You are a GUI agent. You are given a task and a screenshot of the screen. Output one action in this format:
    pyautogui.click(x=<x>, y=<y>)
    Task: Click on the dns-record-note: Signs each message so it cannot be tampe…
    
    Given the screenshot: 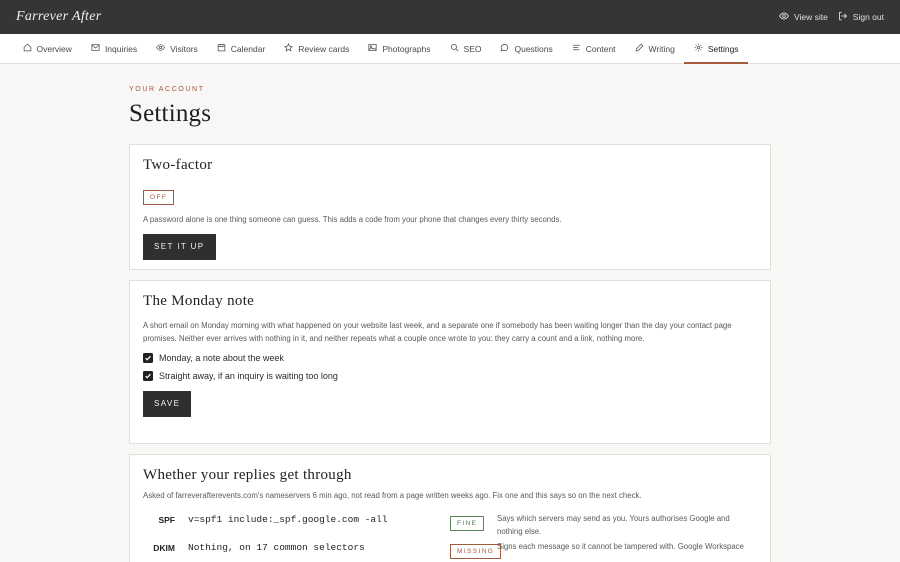 What is the action you would take?
    pyautogui.click(x=620, y=546)
    